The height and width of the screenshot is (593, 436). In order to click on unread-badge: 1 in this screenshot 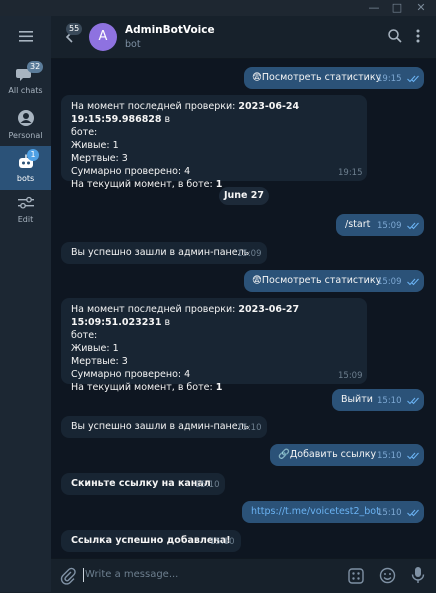, I will do `click(33, 155)`.